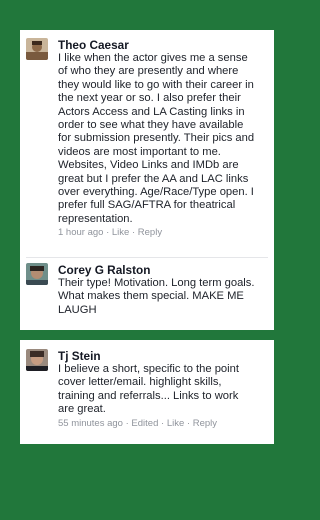 The image size is (320, 520). What do you see at coordinates (164, 45) in the screenshot?
I see `author-name: Theo Caesar` at bounding box center [164, 45].